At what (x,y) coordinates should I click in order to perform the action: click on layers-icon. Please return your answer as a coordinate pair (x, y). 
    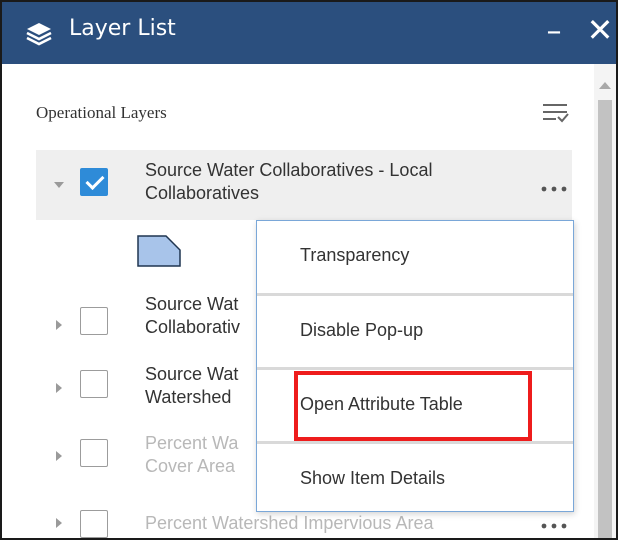
    Looking at the image, I should click on (39, 34).